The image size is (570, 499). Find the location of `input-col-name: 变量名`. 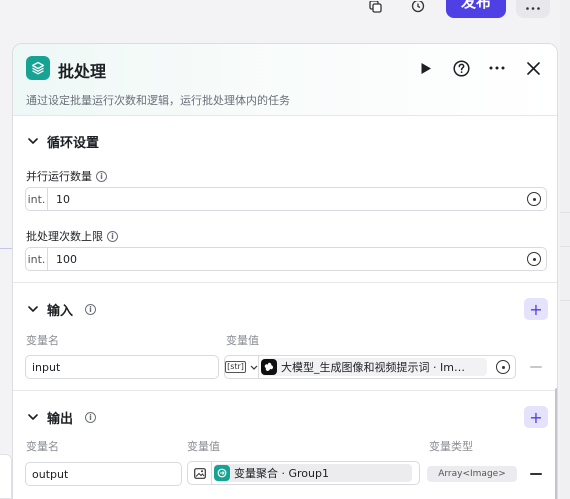

input-col-name: 变量名 is located at coordinates (42, 340).